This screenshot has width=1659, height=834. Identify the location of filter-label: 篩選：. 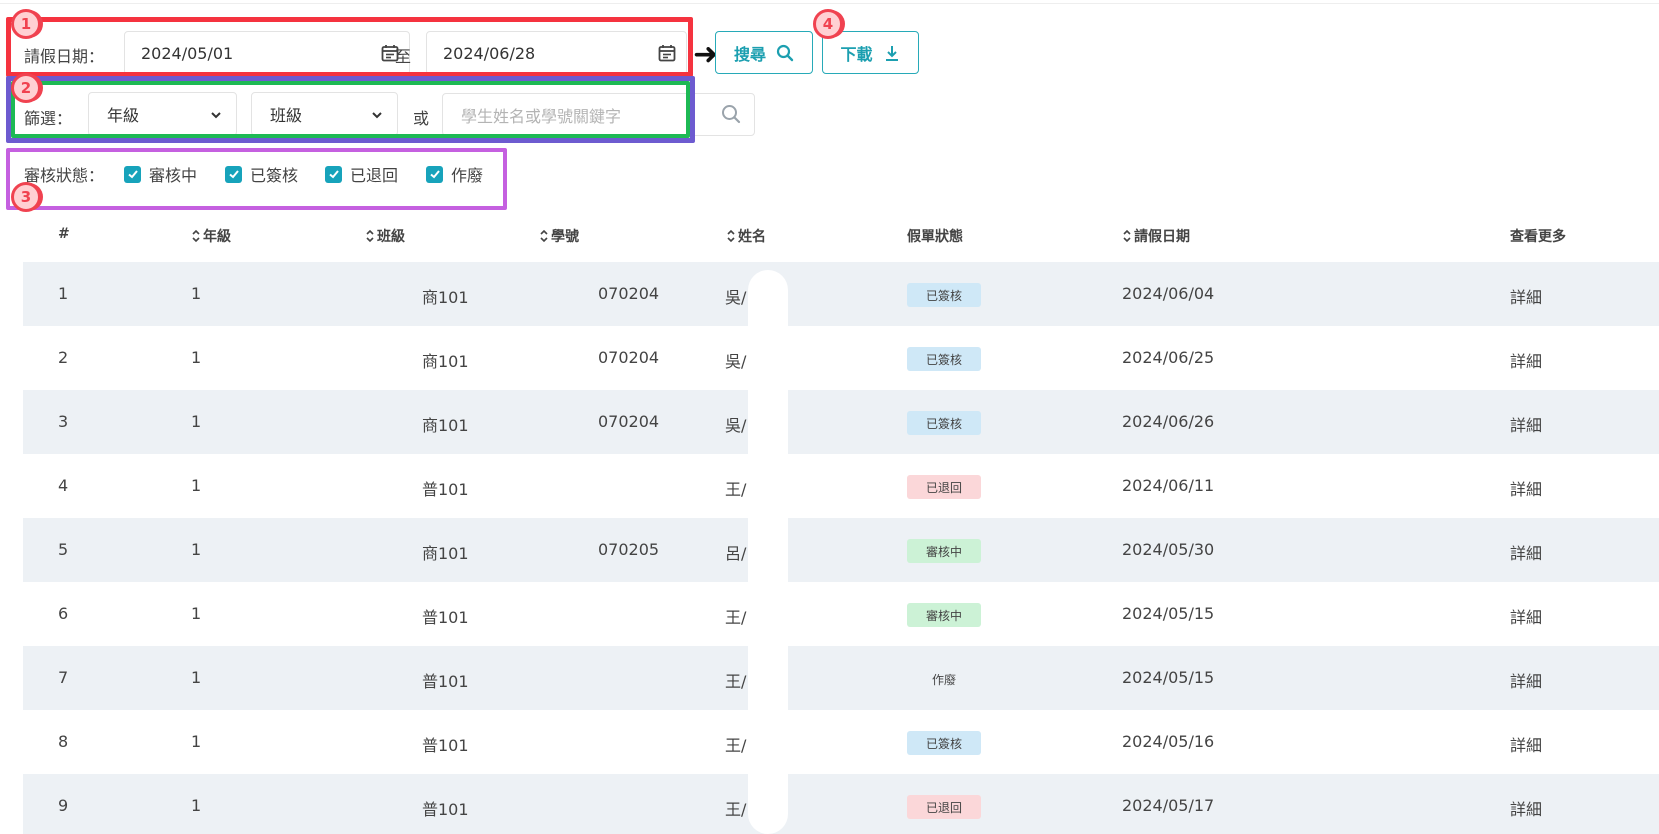
(48, 118).